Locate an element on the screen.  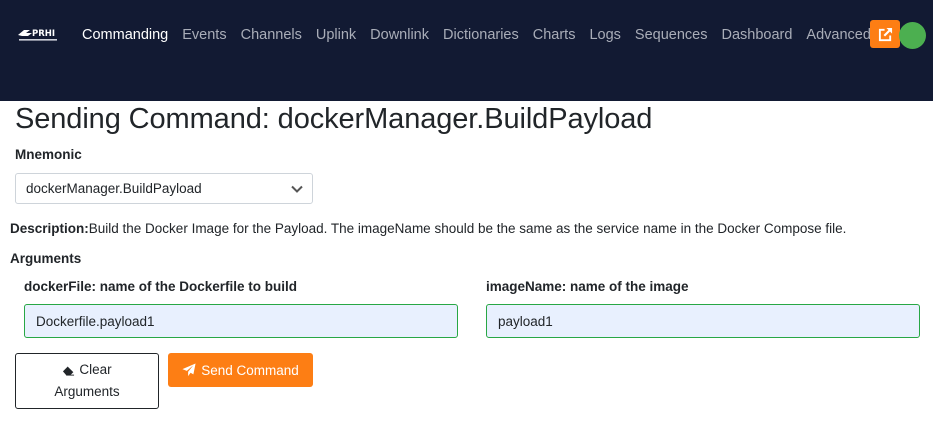
paper-plane-icon is located at coordinates (189, 370).